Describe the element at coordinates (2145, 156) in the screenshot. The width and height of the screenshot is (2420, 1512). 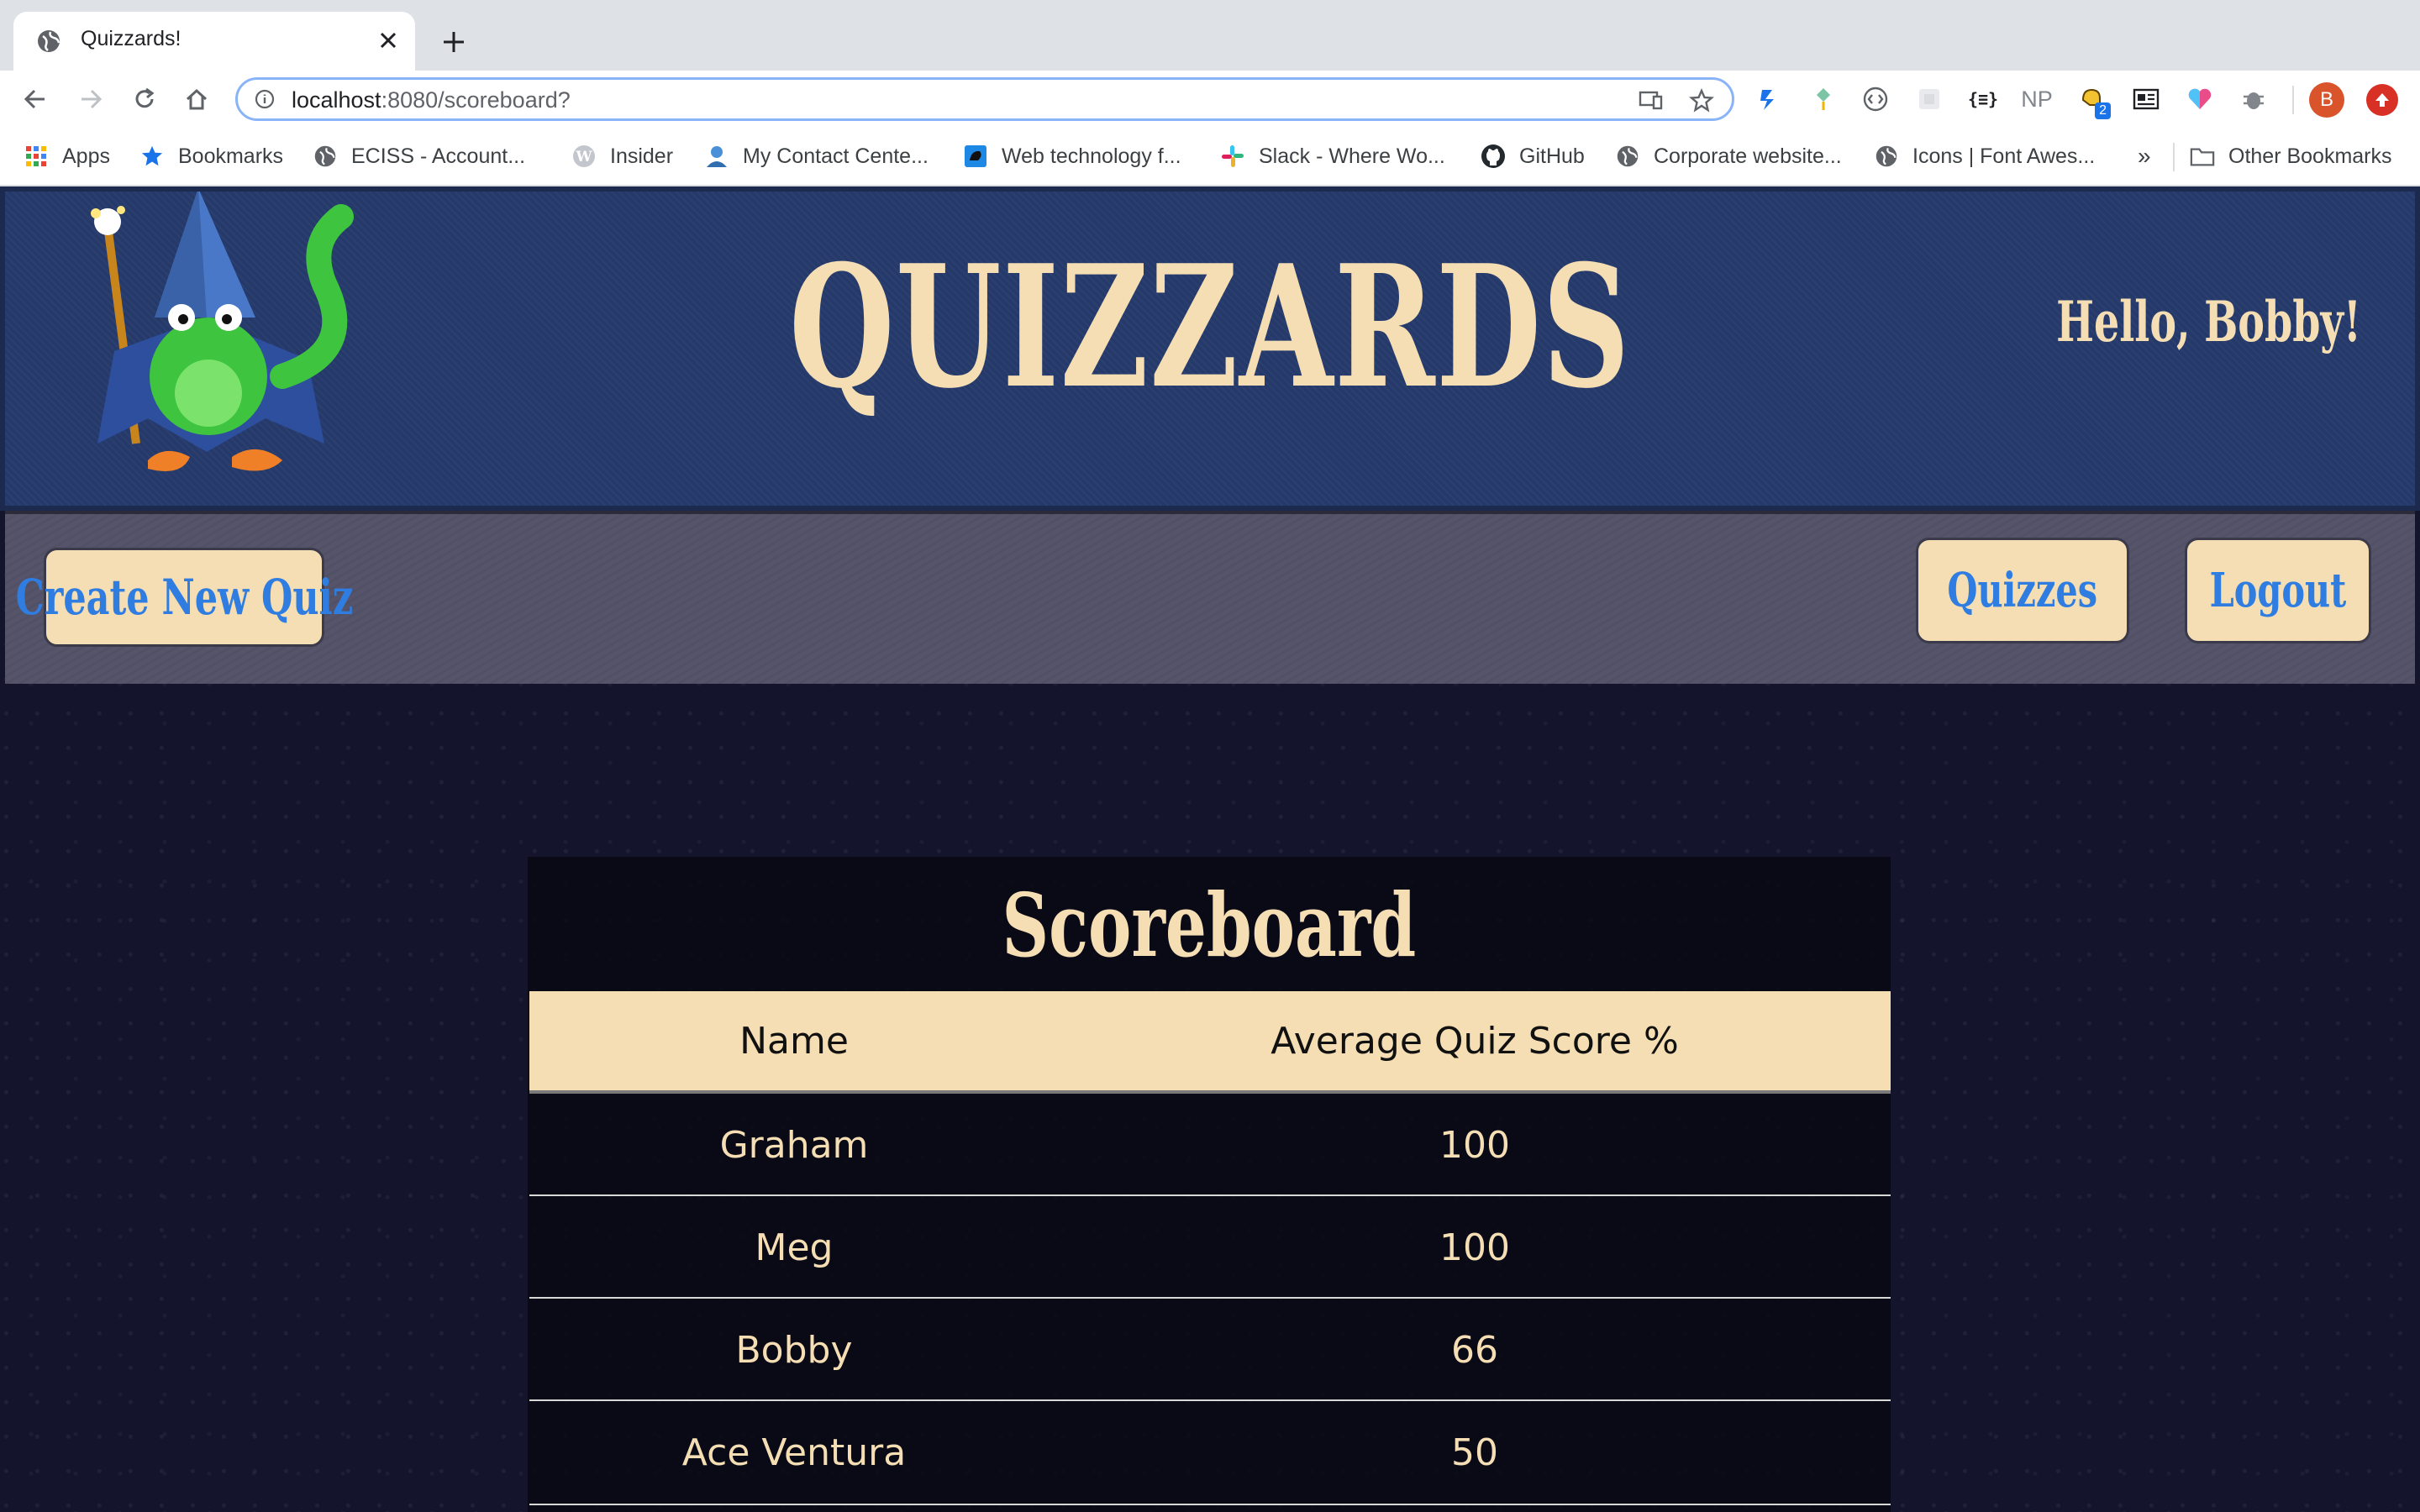
I see `bookmarks-overflow-button: »` at that location.